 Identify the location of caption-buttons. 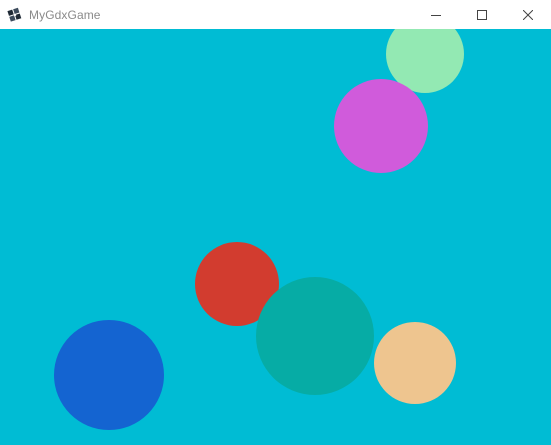
(482, 14).